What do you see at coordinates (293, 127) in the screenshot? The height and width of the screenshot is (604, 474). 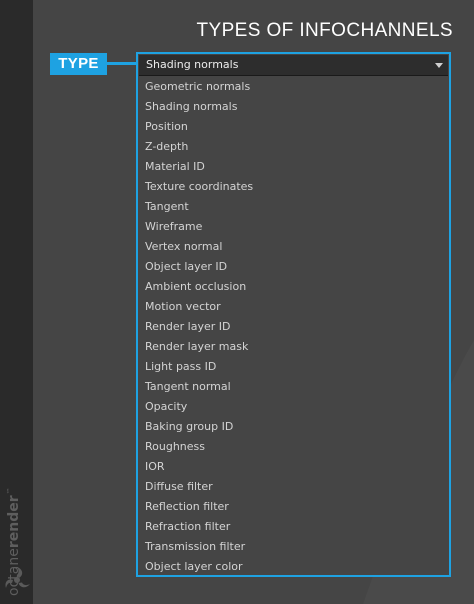 I see `dropdown-option: Position` at bounding box center [293, 127].